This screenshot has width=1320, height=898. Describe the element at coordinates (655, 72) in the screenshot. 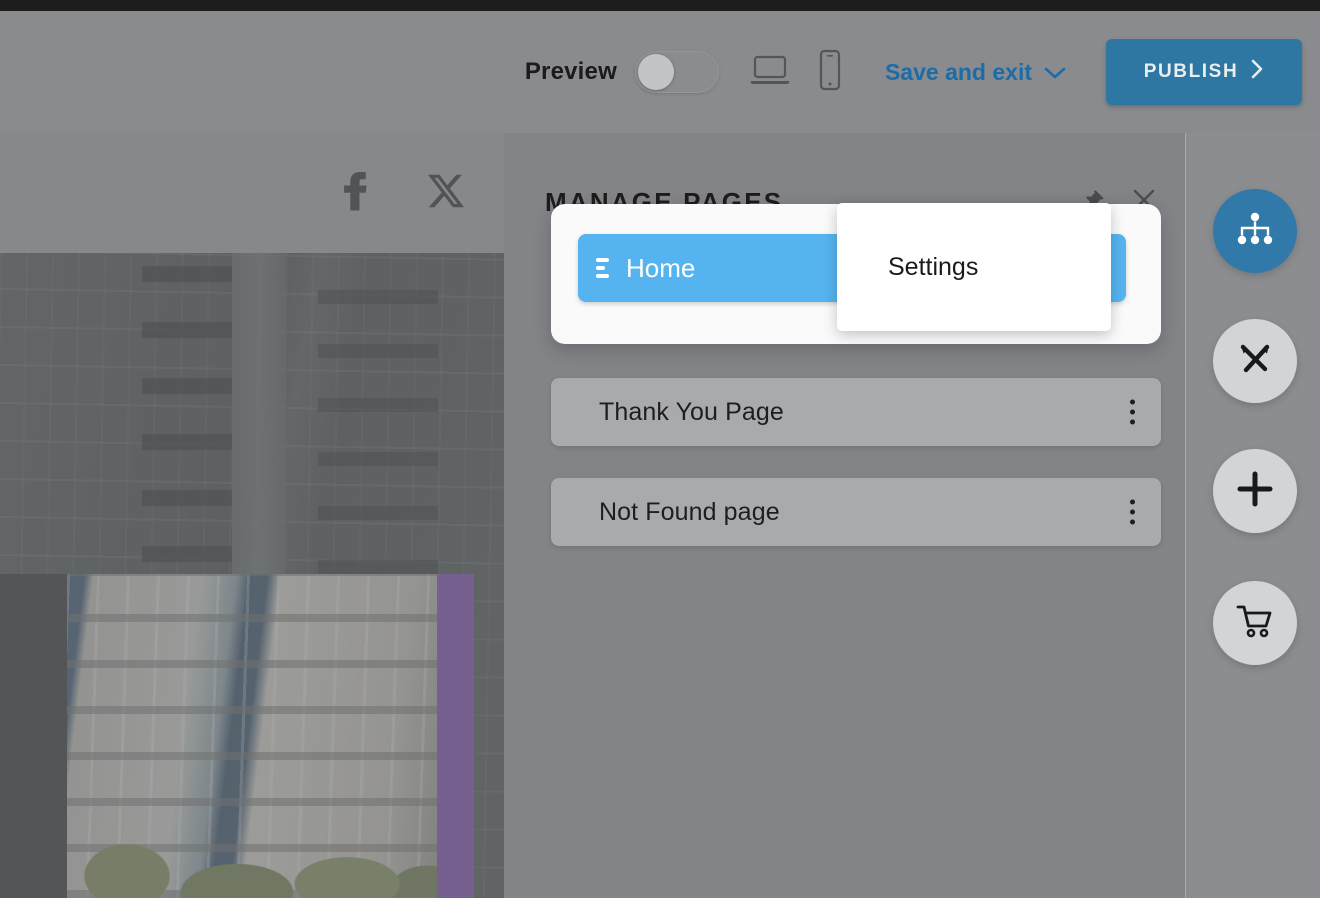

I see `toggle-knob` at that location.